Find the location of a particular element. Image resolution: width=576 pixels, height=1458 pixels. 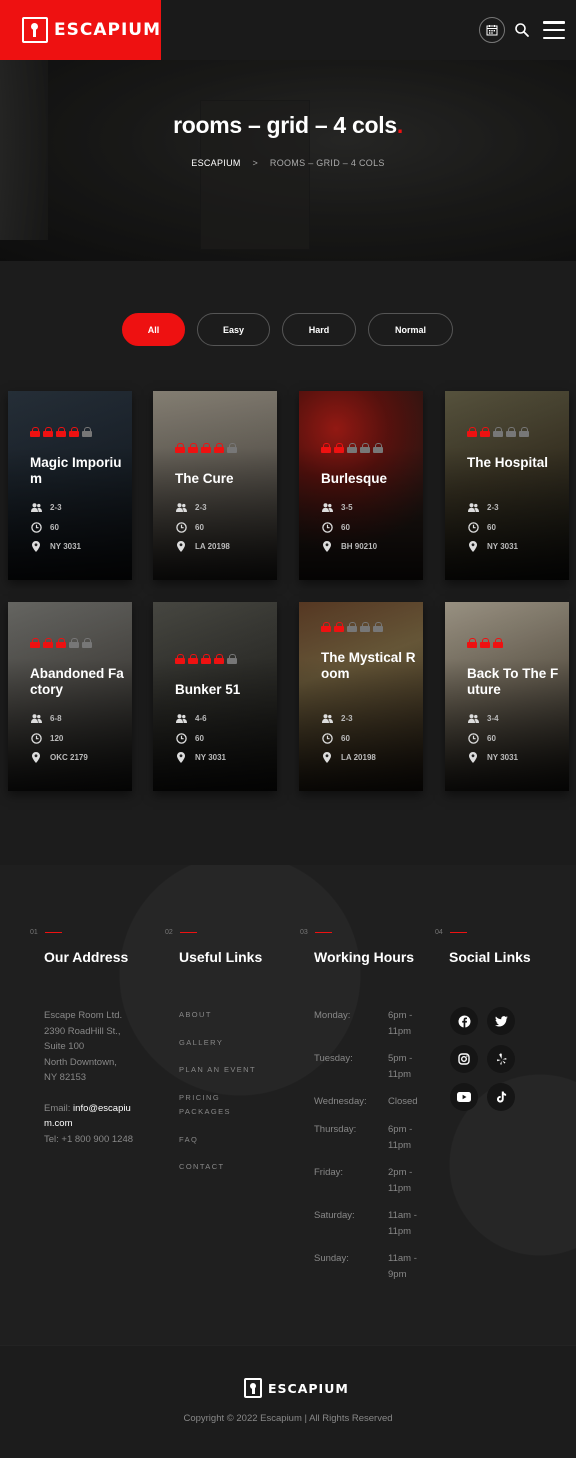

room-card: Abandoned Factory 6-8 120 OKC 2179 is located at coordinates (70, 696).